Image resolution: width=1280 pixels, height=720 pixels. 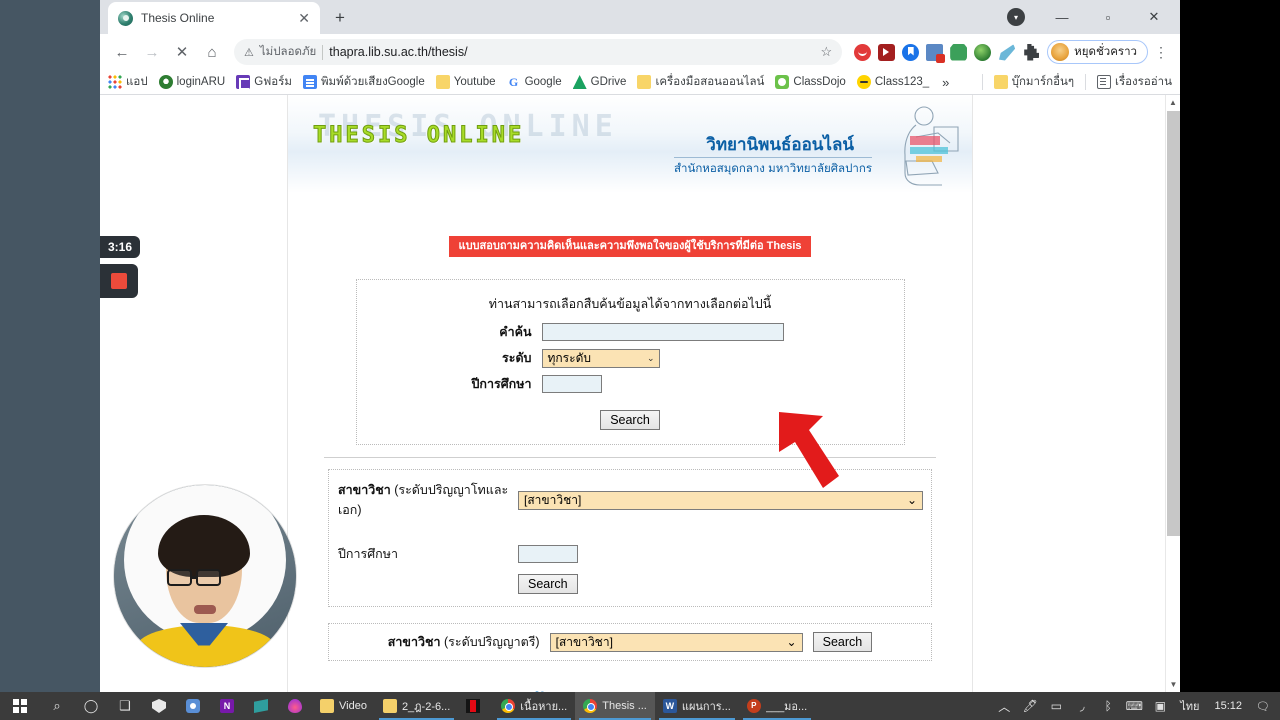 I want to click on clock: 15:12, so click(x=1228, y=706).